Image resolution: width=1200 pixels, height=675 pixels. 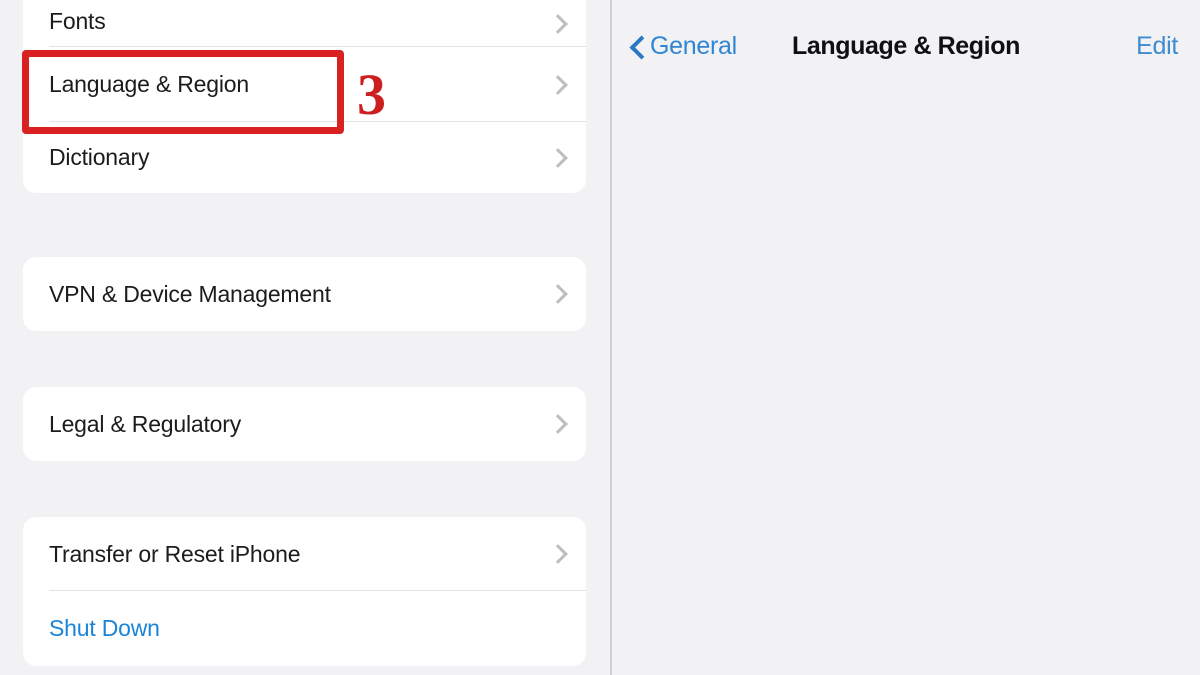 I want to click on chevron-left-icon, so click(x=637, y=46).